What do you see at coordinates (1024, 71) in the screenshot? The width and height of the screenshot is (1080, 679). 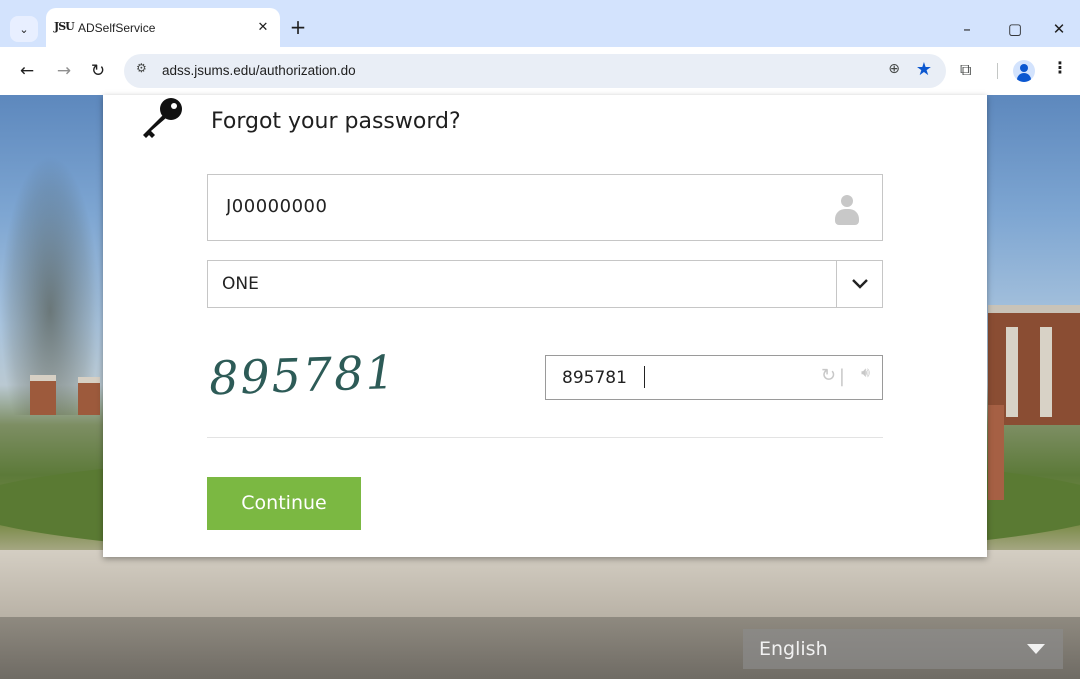 I see `profile-avatar-icon` at bounding box center [1024, 71].